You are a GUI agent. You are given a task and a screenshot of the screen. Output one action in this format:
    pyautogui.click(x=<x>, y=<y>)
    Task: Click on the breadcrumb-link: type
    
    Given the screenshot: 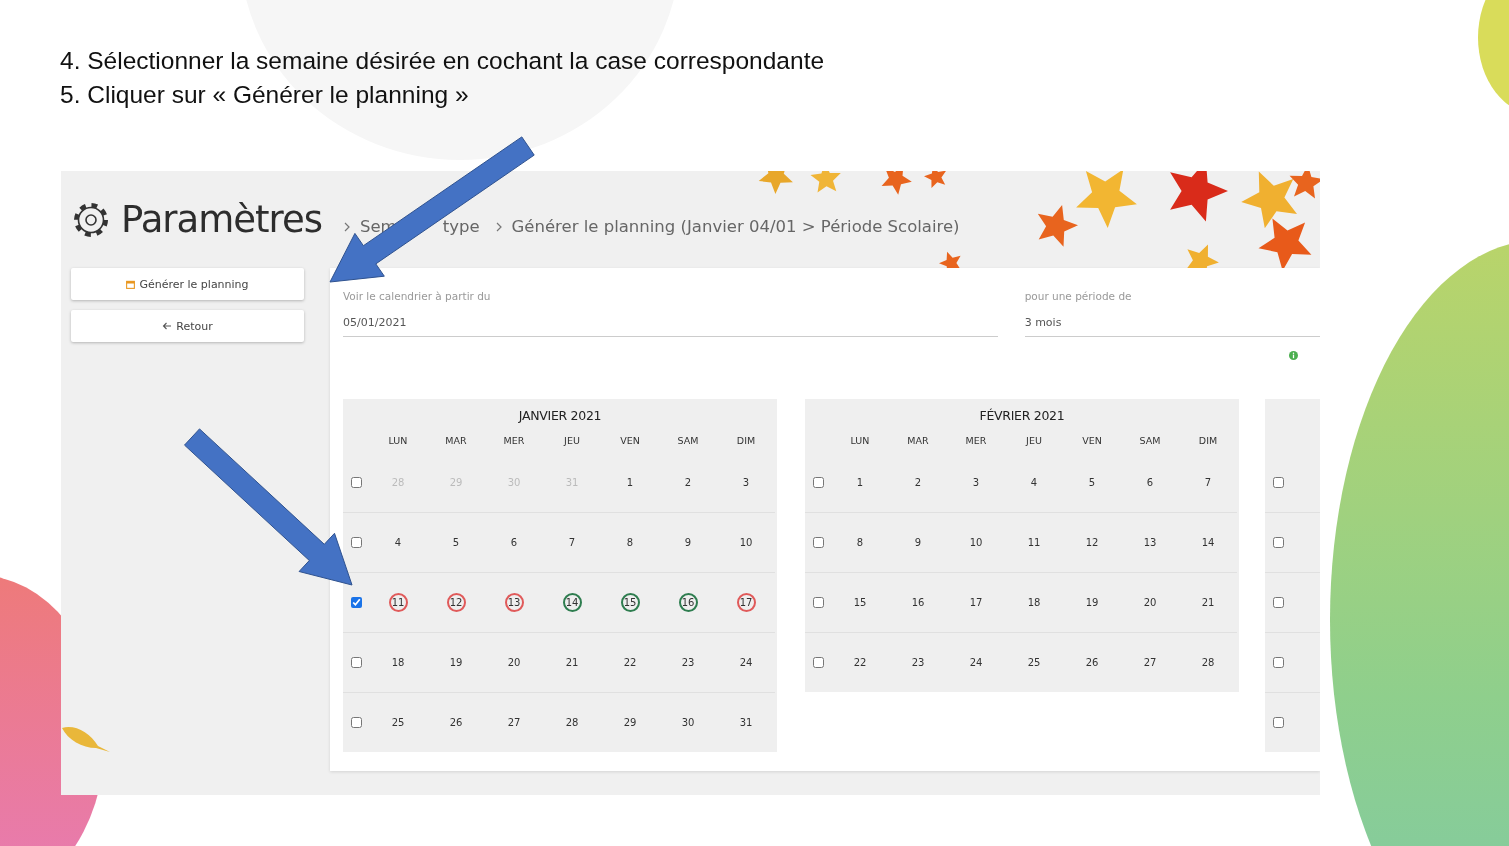 What is the action you would take?
    pyautogui.click(x=461, y=226)
    